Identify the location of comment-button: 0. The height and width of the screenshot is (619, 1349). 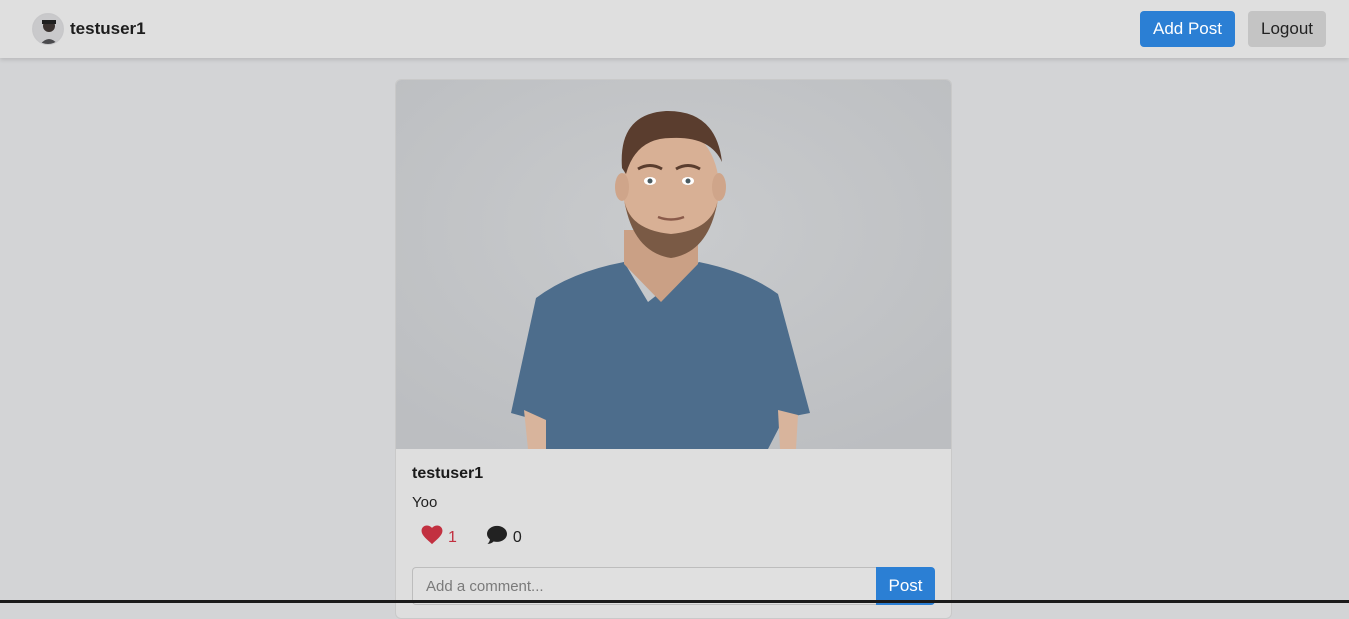
(504, 537).